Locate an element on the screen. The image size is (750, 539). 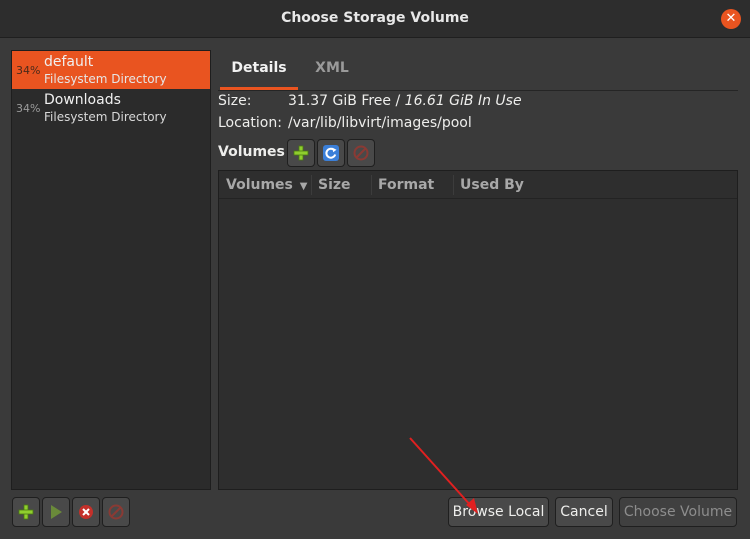
refresh-volumes-button is located at coordinates (331, 153).